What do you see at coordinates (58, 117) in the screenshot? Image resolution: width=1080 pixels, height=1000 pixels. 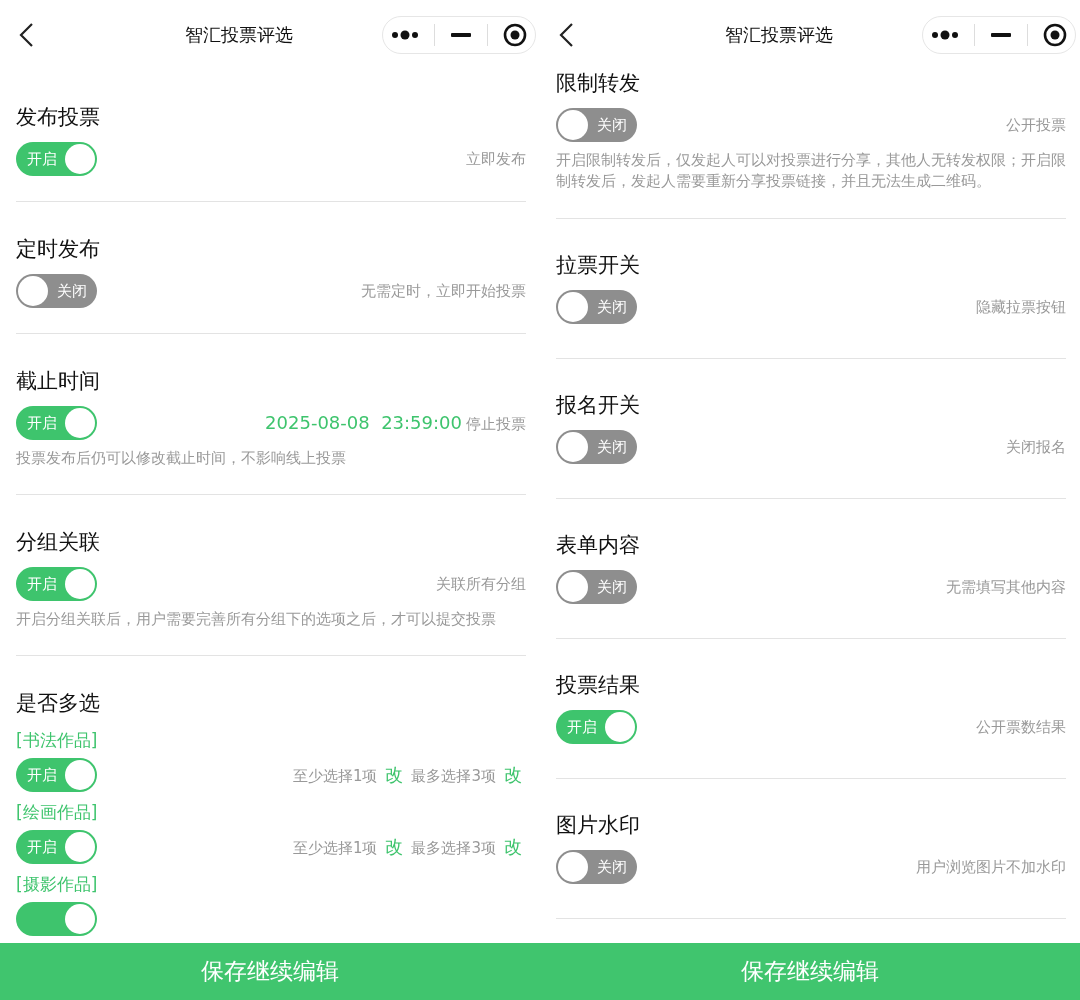 I see `setting-title: 发布投票` at bounding box center [58, 117].